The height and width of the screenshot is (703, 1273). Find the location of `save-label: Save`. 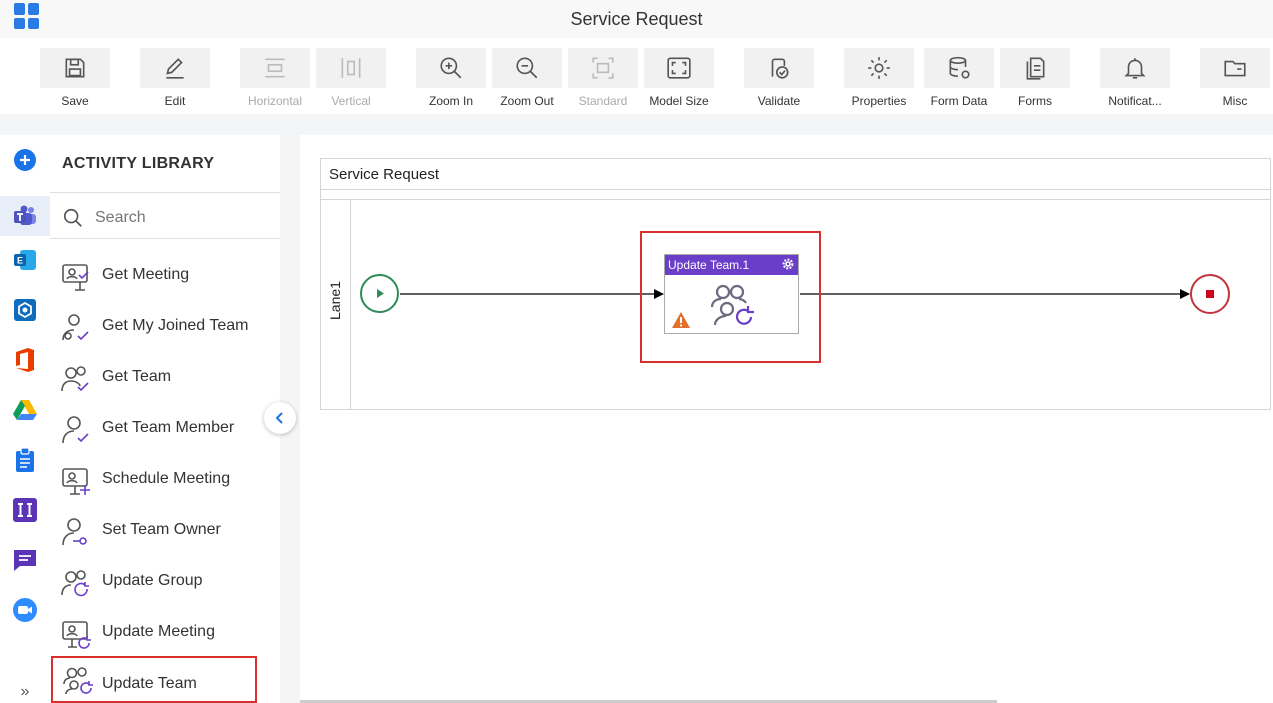

save-label: Save is located at coordinates (75, 101).